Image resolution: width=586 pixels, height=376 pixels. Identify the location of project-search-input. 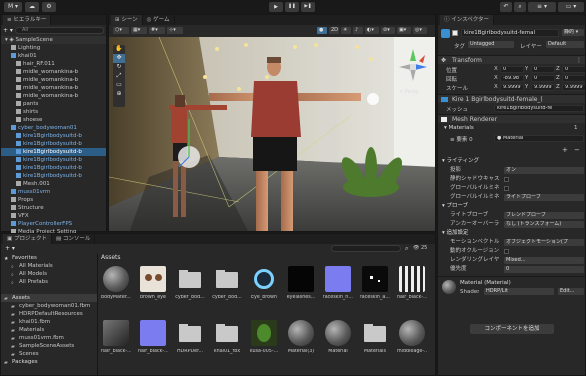
(366, 248).